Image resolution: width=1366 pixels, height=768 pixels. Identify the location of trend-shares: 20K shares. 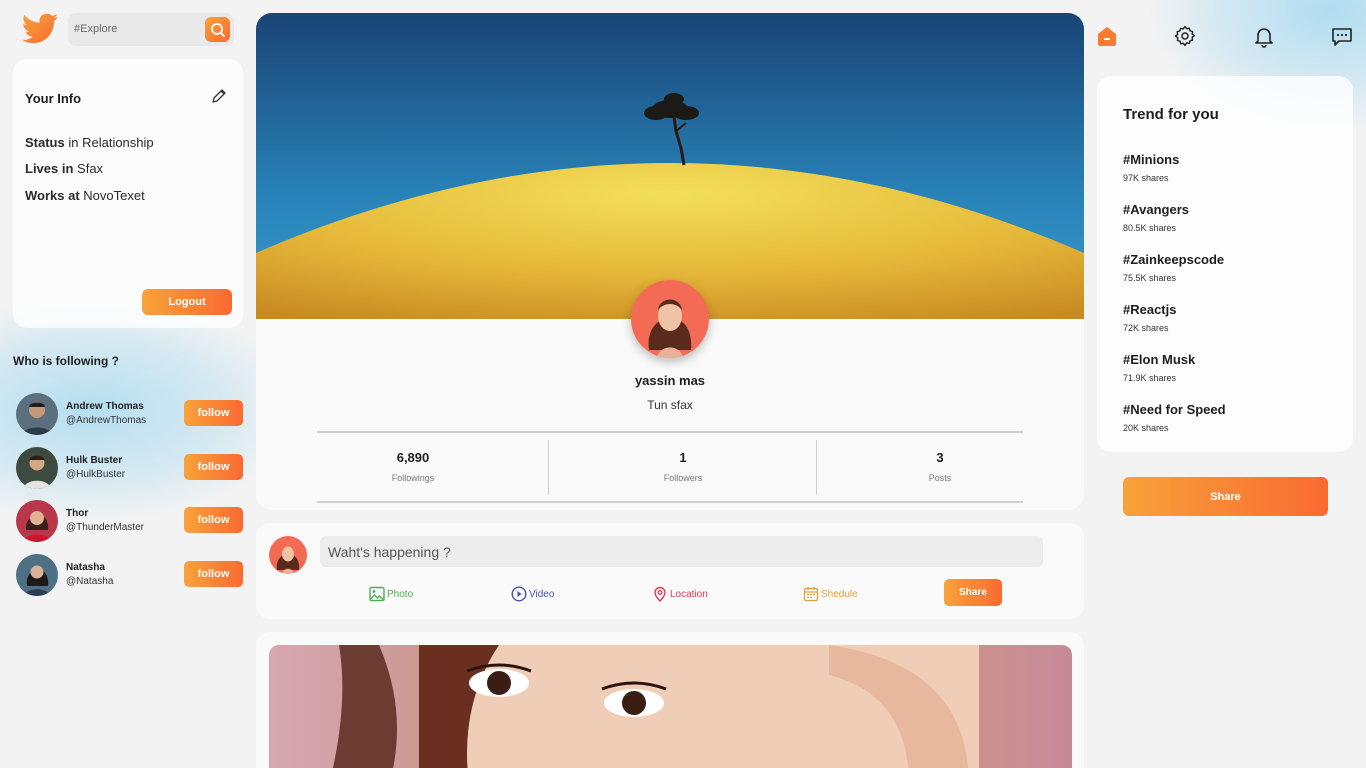
(1146, 428).